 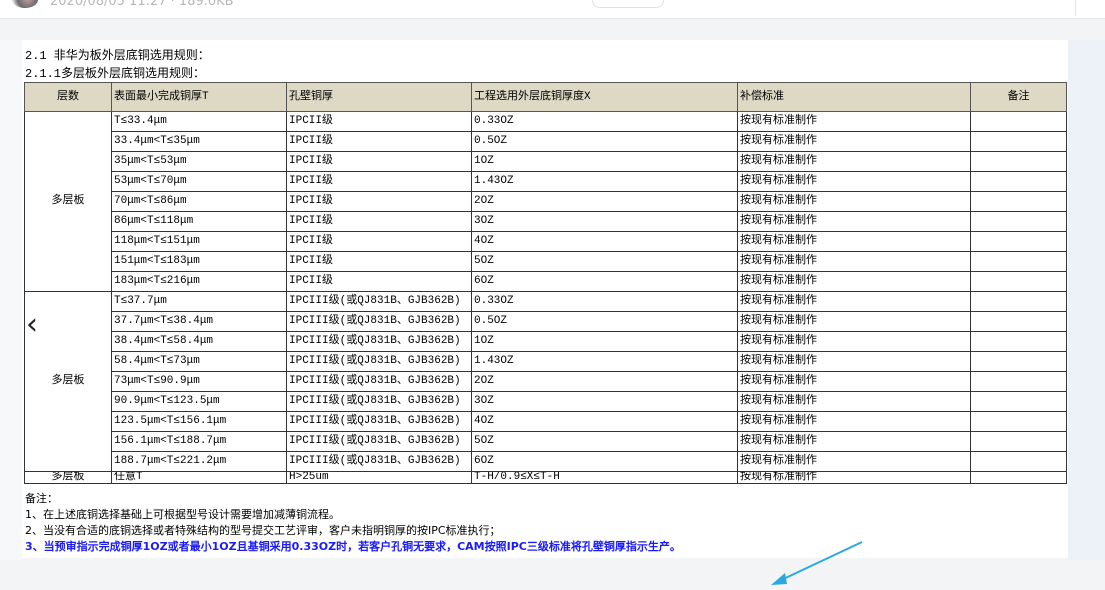 I want to click on right-panel, so click(x=1086, y=300).